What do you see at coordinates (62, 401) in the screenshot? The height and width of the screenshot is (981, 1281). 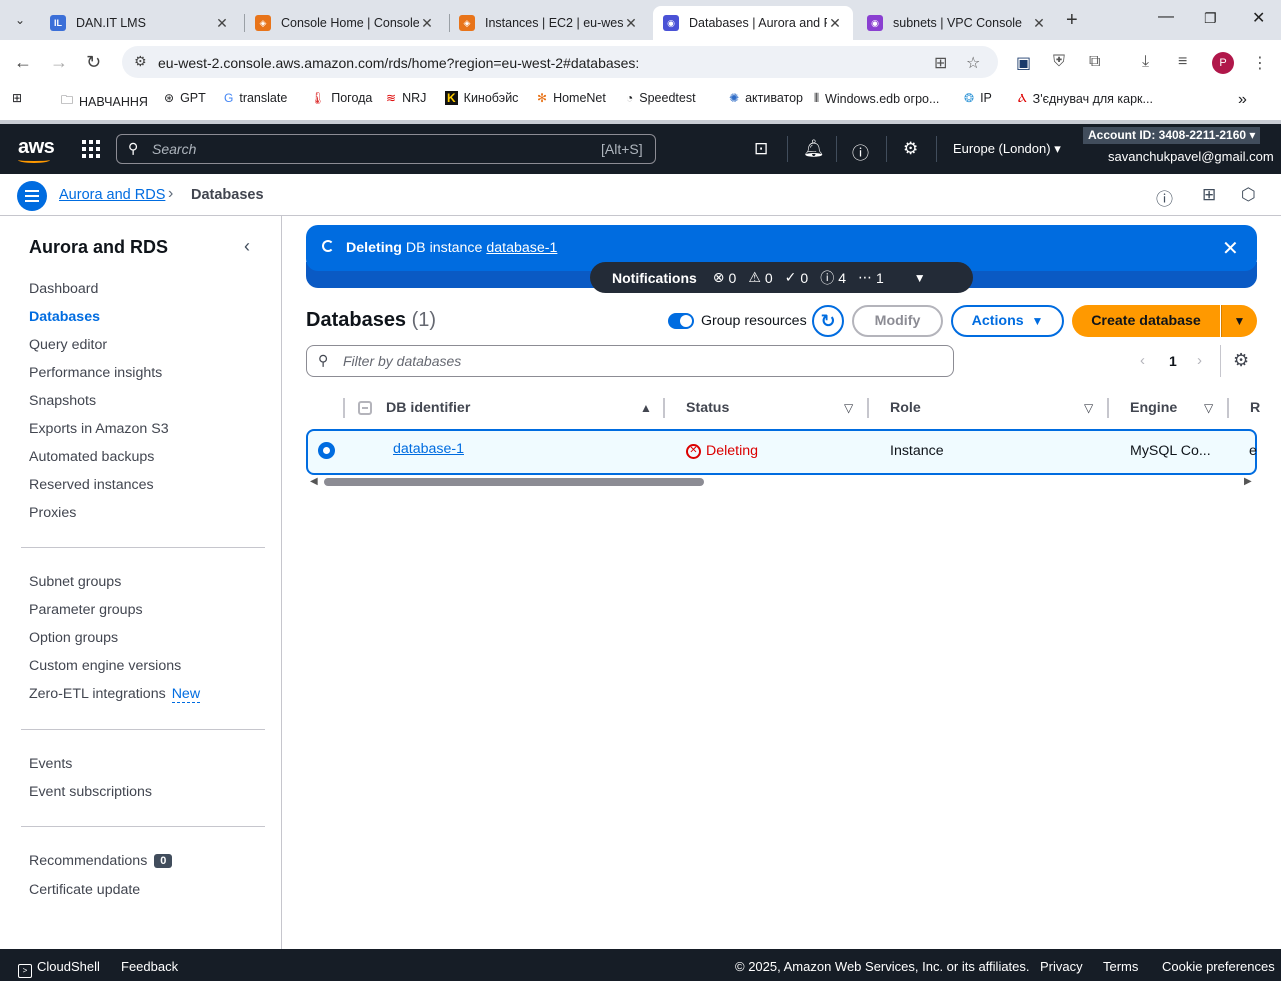 I see `sidebar-item-snapshots: Snapshots` at bounding box center [62, 401].